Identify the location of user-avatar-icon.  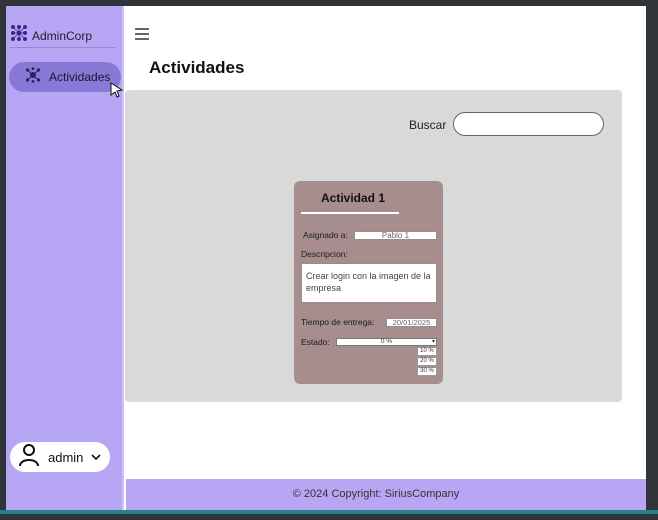
(29, 457).